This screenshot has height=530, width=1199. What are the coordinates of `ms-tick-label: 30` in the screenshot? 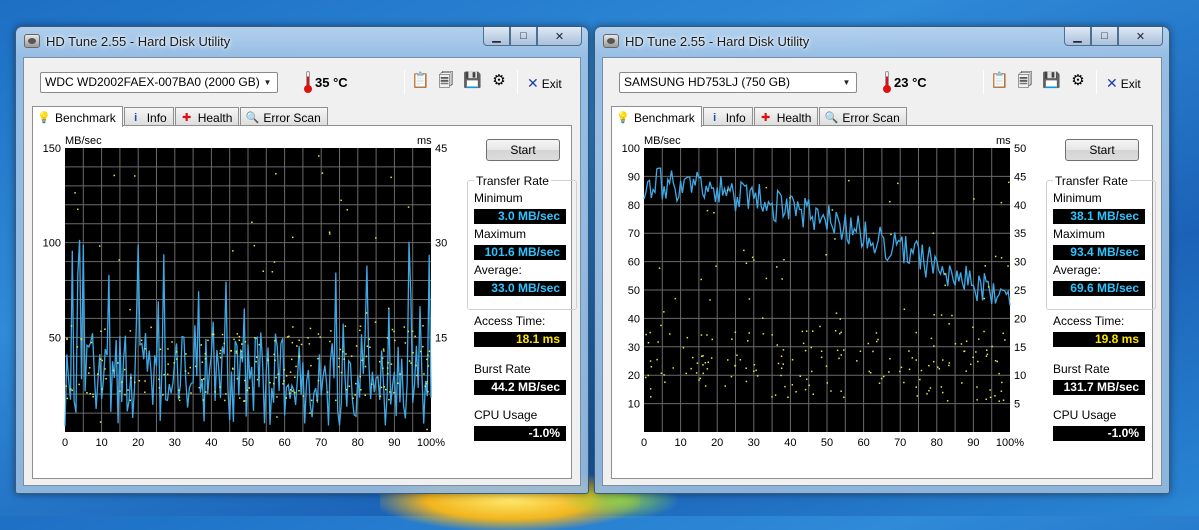 It's located at (1020, 263).